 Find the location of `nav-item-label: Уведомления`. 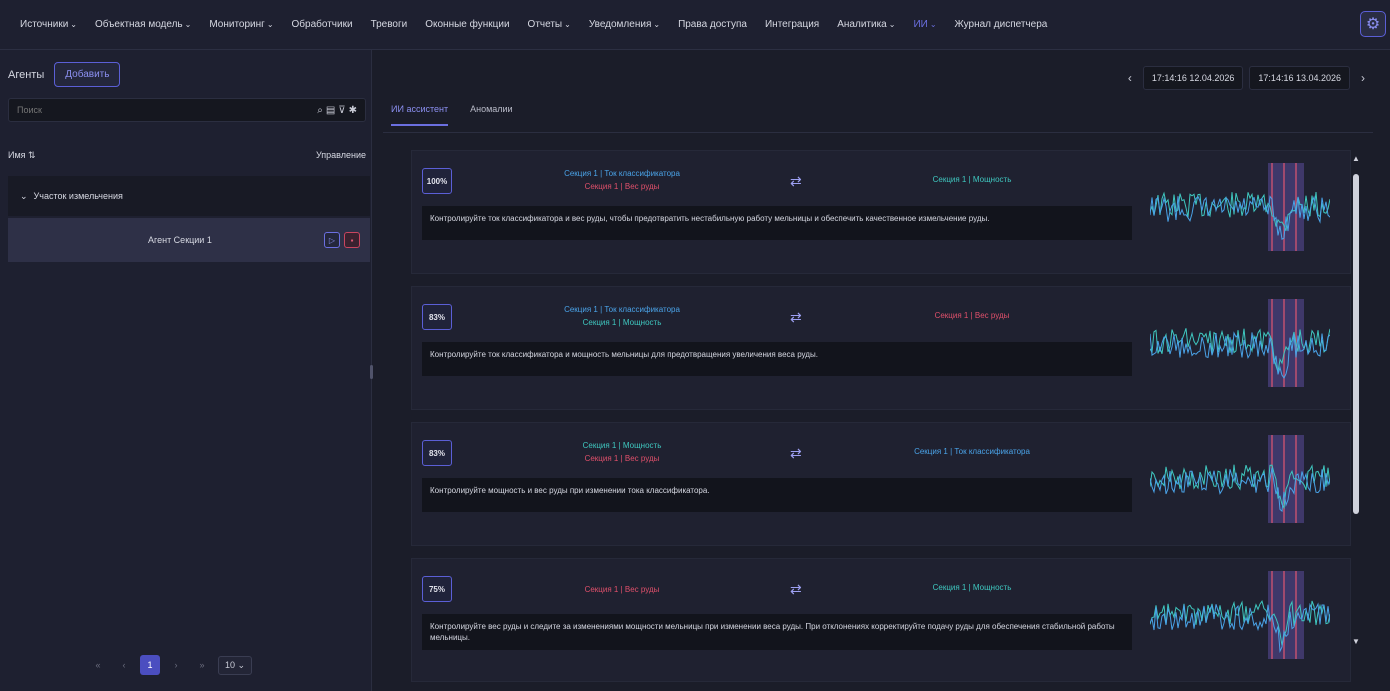

nav-item-label: Уведомления is located at coordinates (620, 24).